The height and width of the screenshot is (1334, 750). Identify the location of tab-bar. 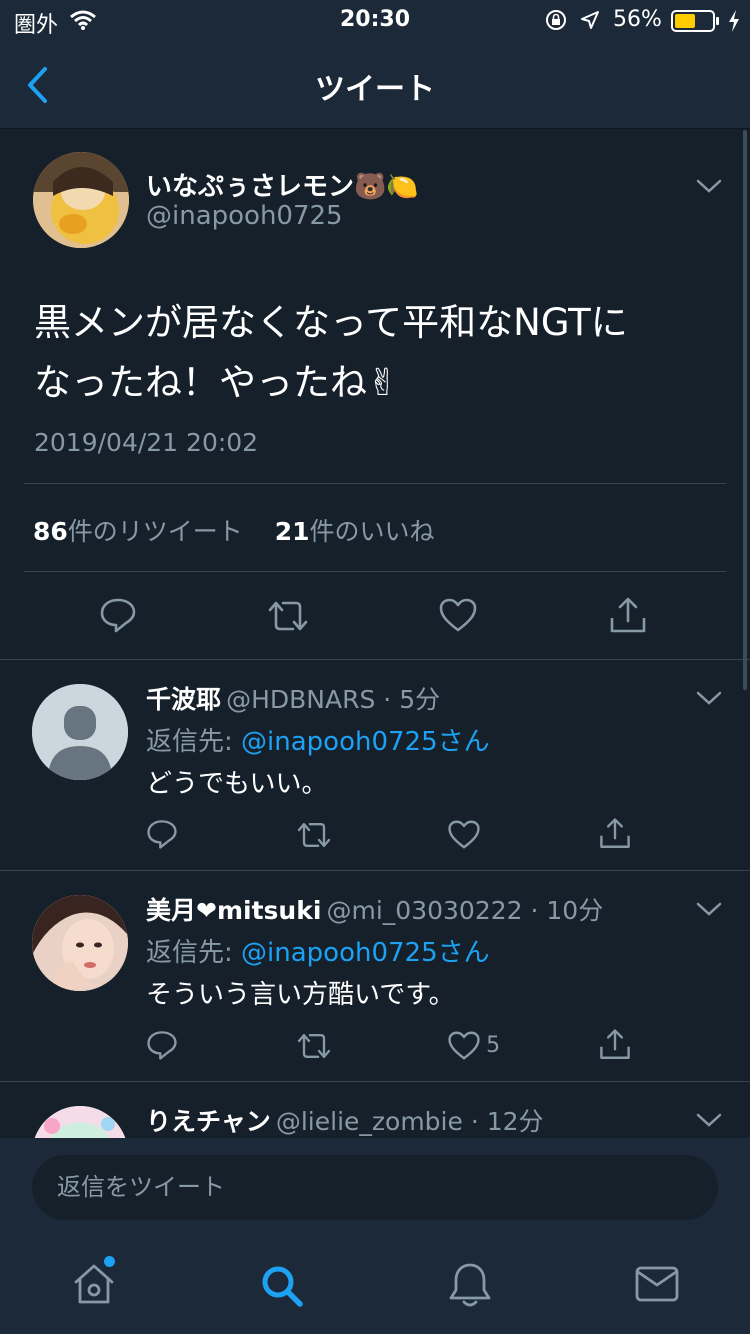
(375, 1286).